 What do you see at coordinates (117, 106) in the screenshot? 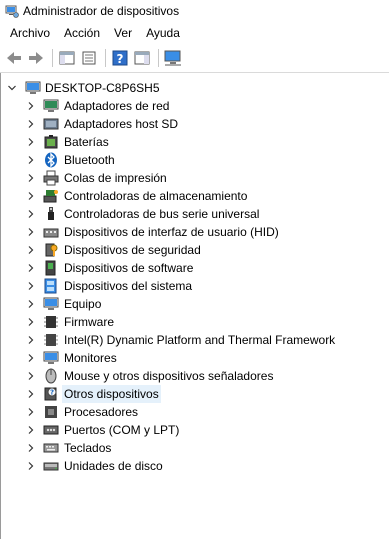
I see `tree-item-label: Adaptadores de red` at bounding box center [117, 106].